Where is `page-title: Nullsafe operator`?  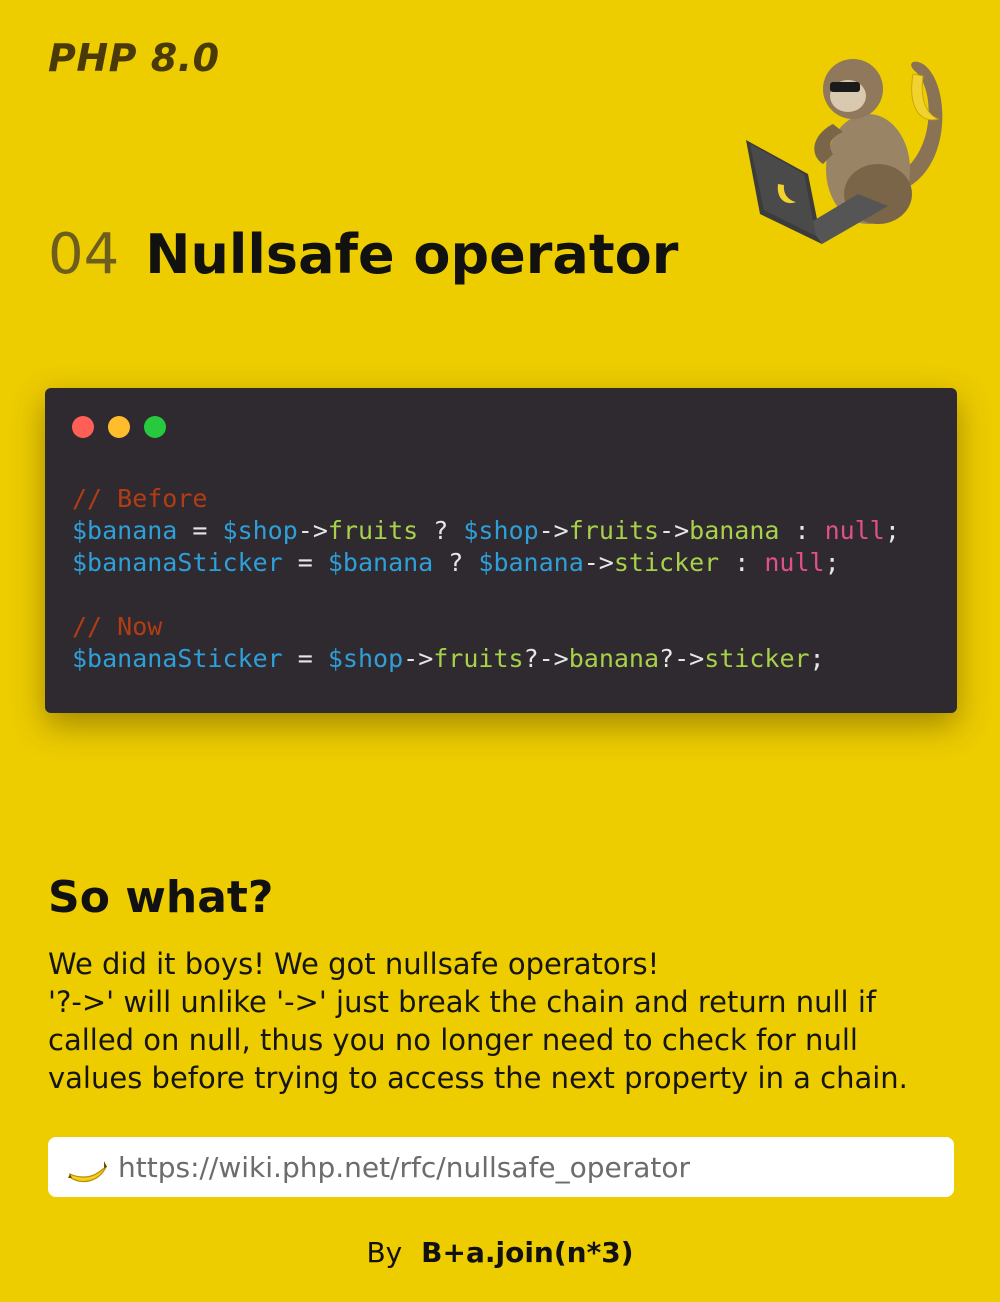
page-title: Nullsafe operator is located at coordinates (412, 254).